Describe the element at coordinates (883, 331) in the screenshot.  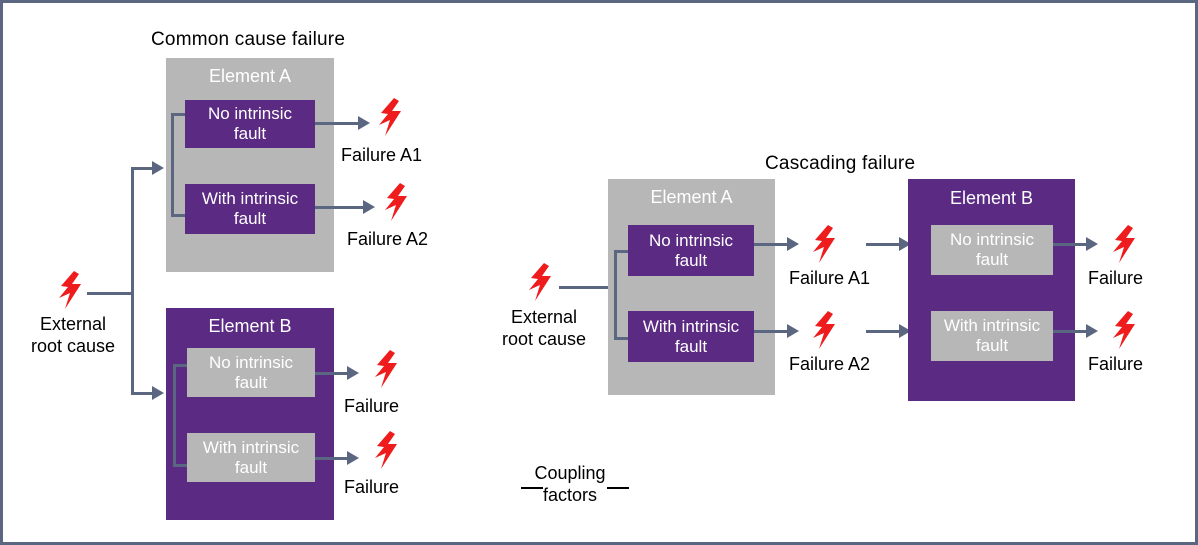
I see `cascading-link-a2-to-b` at that location.